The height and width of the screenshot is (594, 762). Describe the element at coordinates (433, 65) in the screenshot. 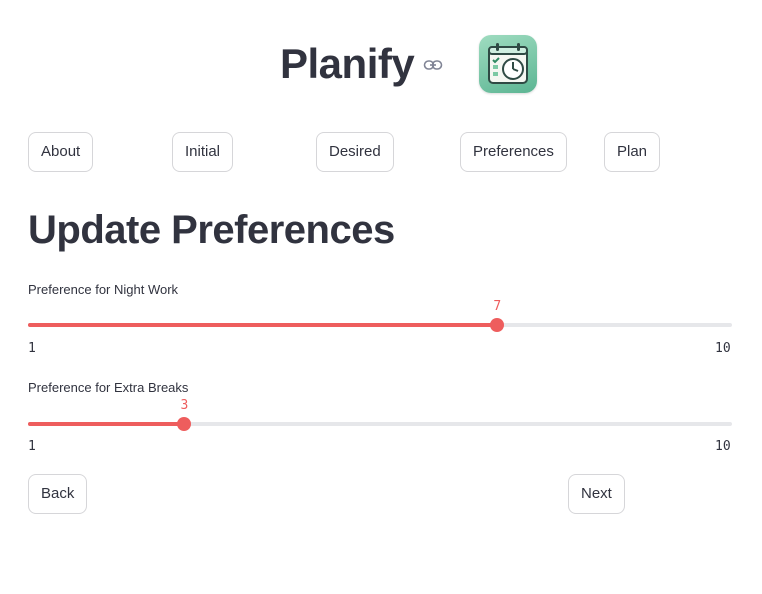

I see `link-icon` at that location.